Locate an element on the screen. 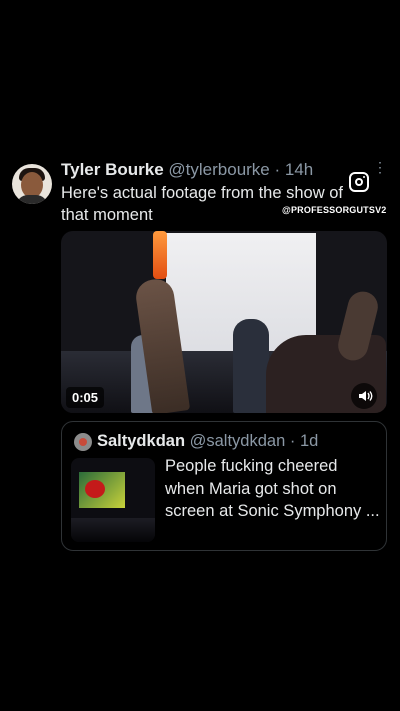 Image resolution: width=400 pixels, height=711 pixels. author-handle: @tylerbourke is located at coordinates (218, 169).